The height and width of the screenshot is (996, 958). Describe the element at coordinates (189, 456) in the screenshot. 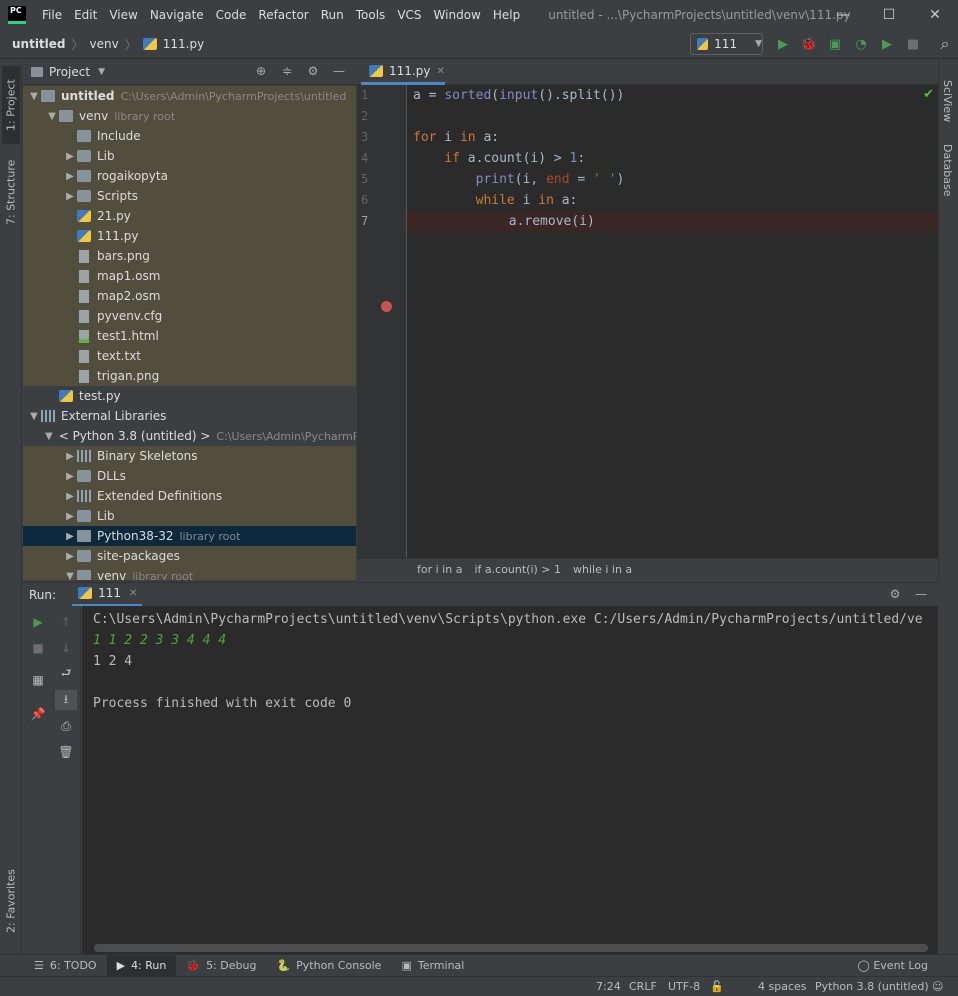

I see `tree-item: ▶ Binary Skeletons` at that location.